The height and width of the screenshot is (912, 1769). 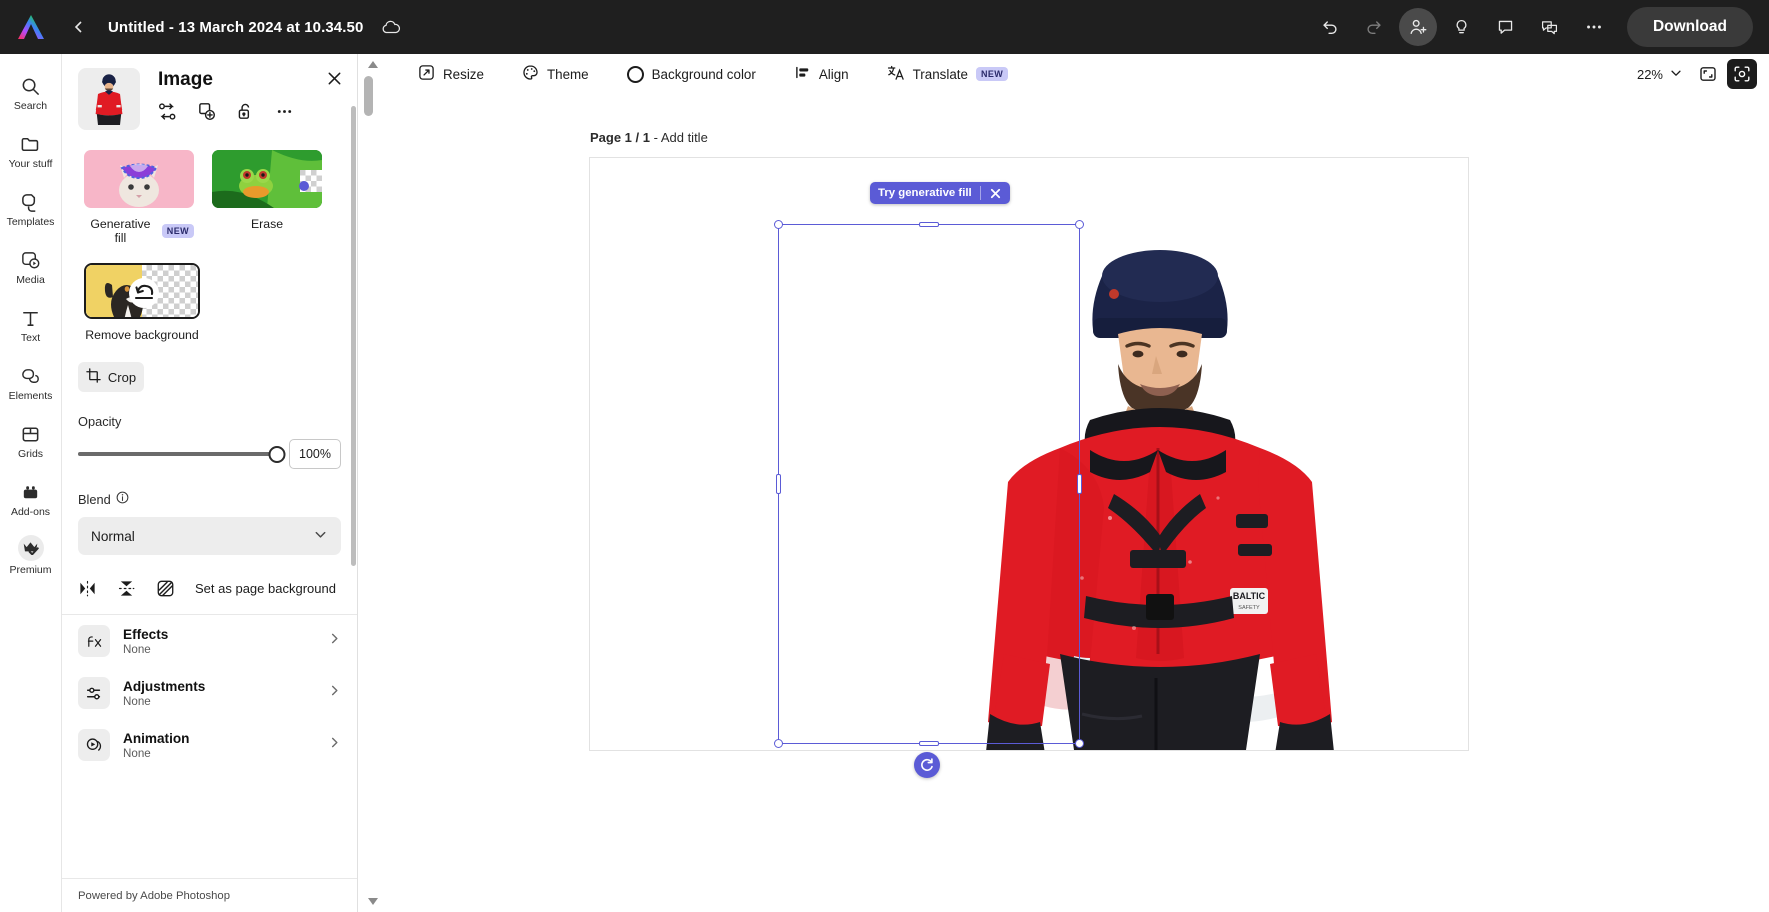 What do you see at coordinates (373, 65) in the screenshot?
I see `scroll-up-arrow-icon` at bounding box center [373, 65].